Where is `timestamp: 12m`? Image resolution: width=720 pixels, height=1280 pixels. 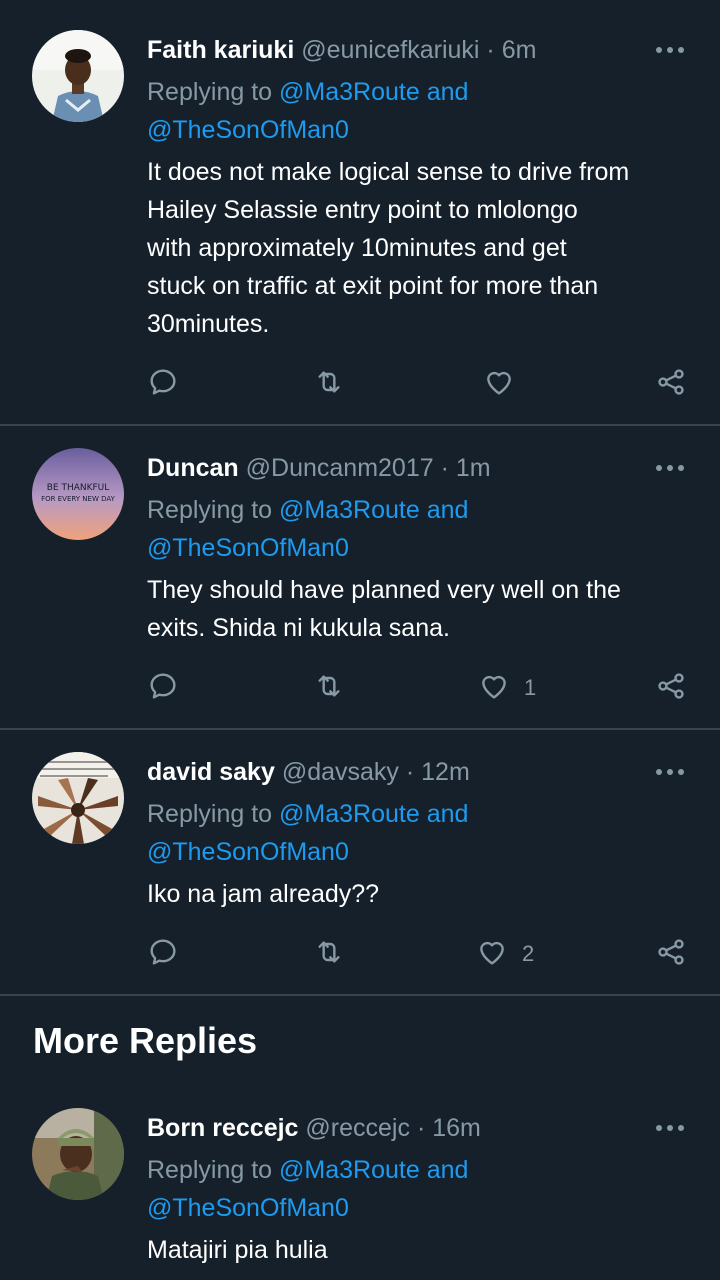
timestamp: 12m is located at coordinates (445, 772).